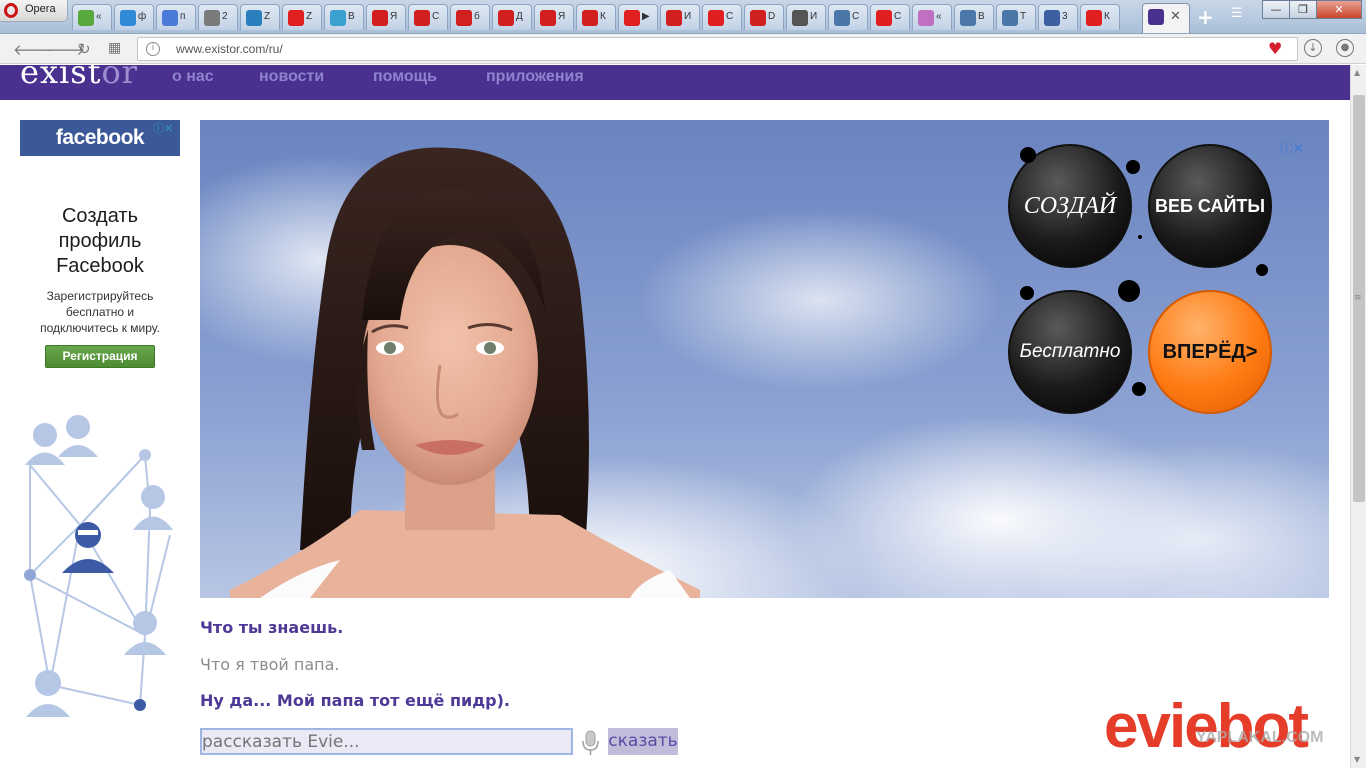 The width and height of the screenshot is (1366, 768). I want to click on browser-tab: 3, so click(1058, 17).